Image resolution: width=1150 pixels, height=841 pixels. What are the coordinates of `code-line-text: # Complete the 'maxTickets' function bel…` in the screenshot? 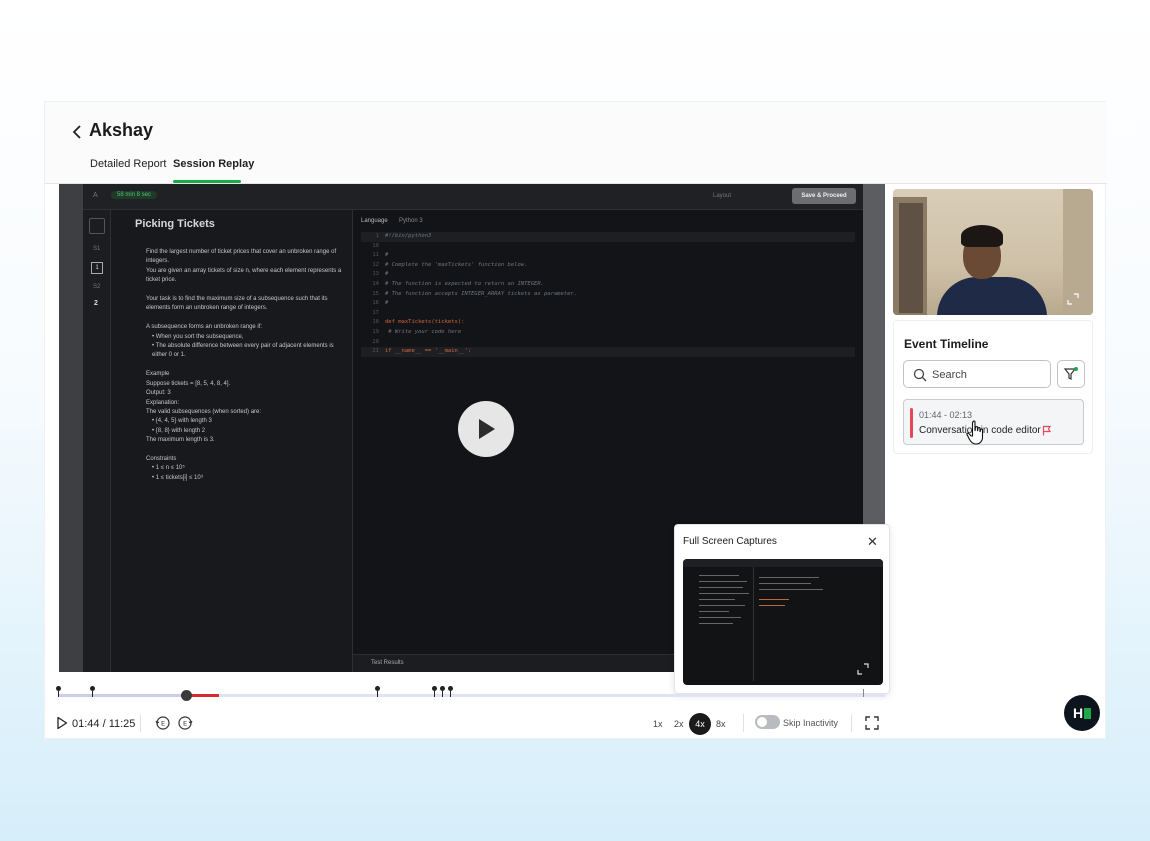 It's located at (456, 264).